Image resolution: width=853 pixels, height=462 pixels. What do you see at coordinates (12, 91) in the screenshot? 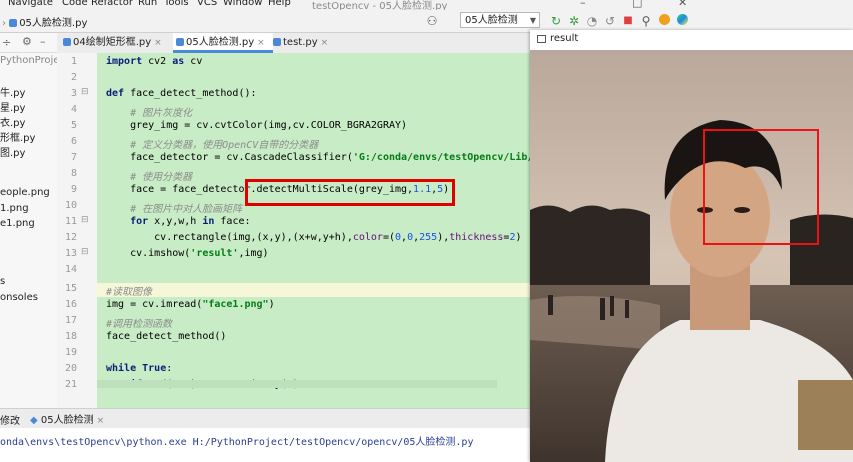
I see `project-file: 牛.py` at bounding box center [12, 91].